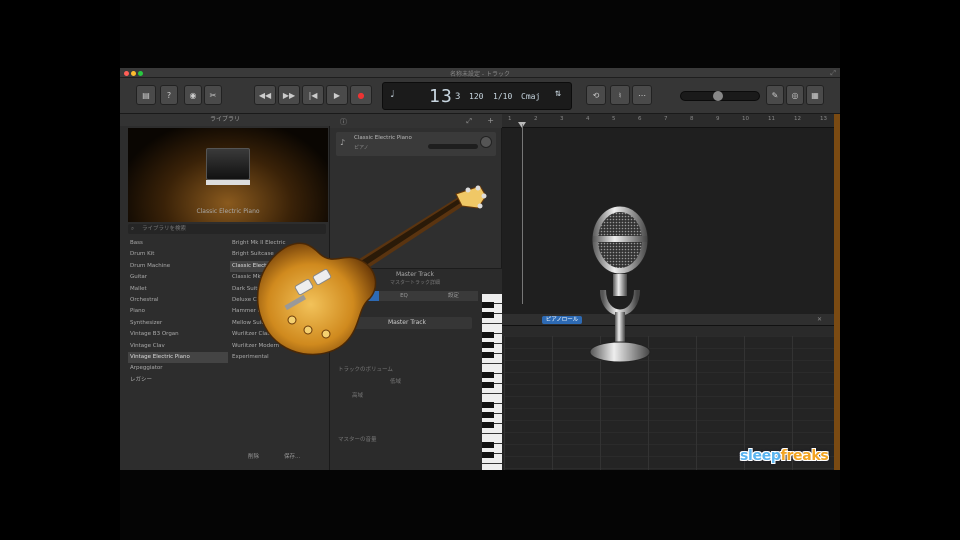 This screenshot has height=540, width=960. What do you see at coordinates (671, 331) in the screenshot?
I see `editor-ruler` at bounding box center [671, 331].